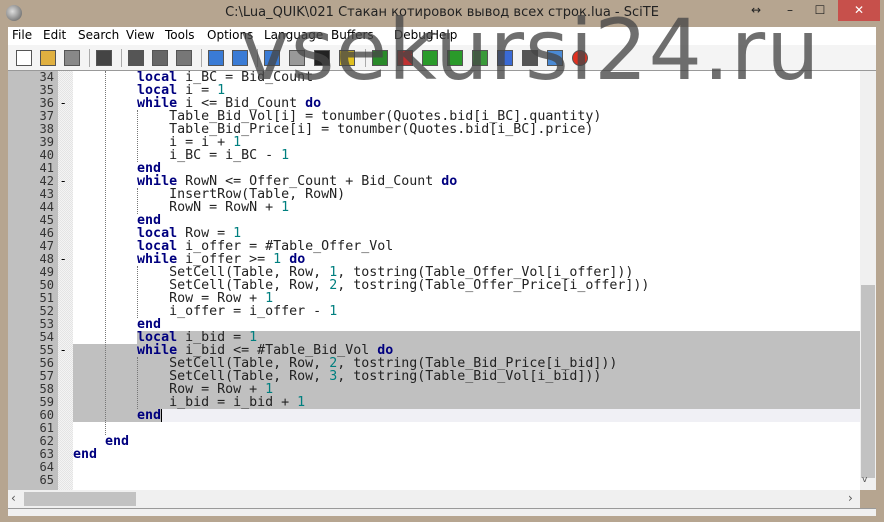  Describe the element at coordinates (555, 58) in the screenshot. I see `trace-icon` at that location.